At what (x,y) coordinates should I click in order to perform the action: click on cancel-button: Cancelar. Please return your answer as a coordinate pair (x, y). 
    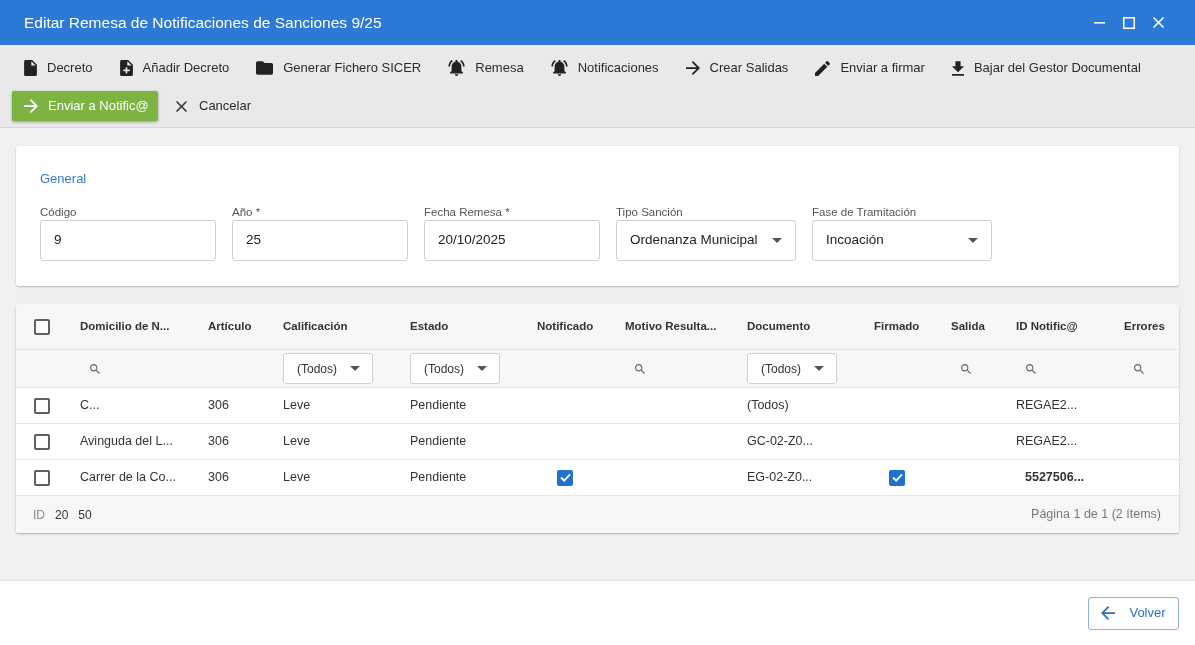
    Looking at the image, I should click on (214, 106).